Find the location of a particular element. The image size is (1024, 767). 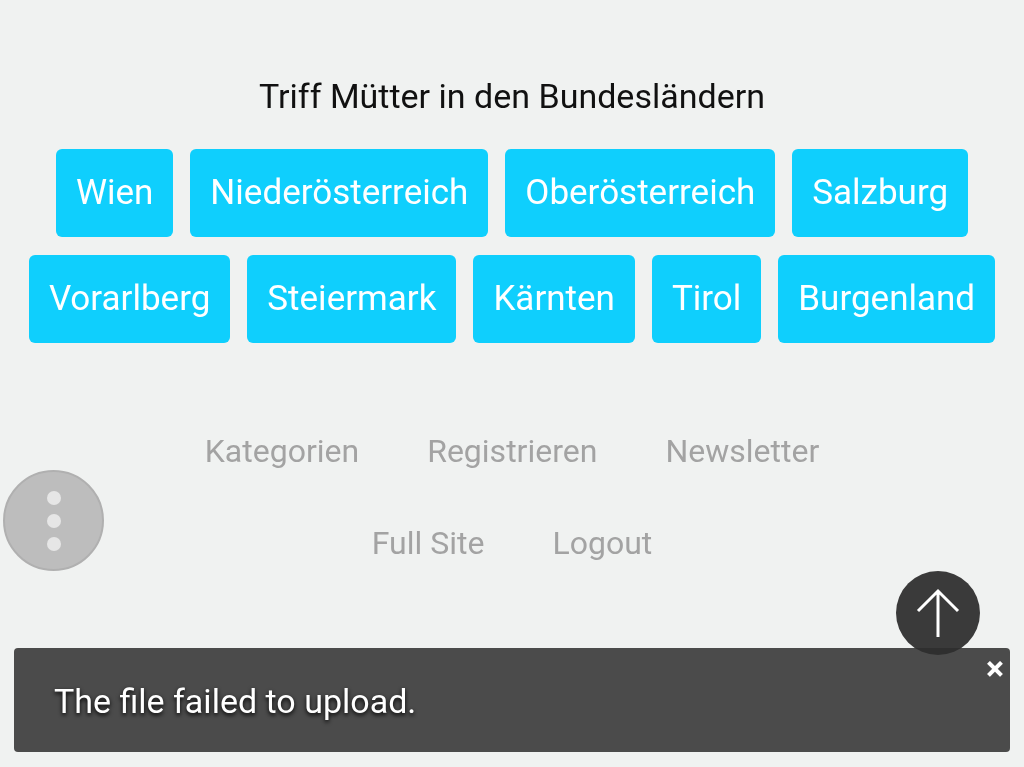

page-title: Triff Mütter in den Bundesländern is located at coordinates (512, 96).